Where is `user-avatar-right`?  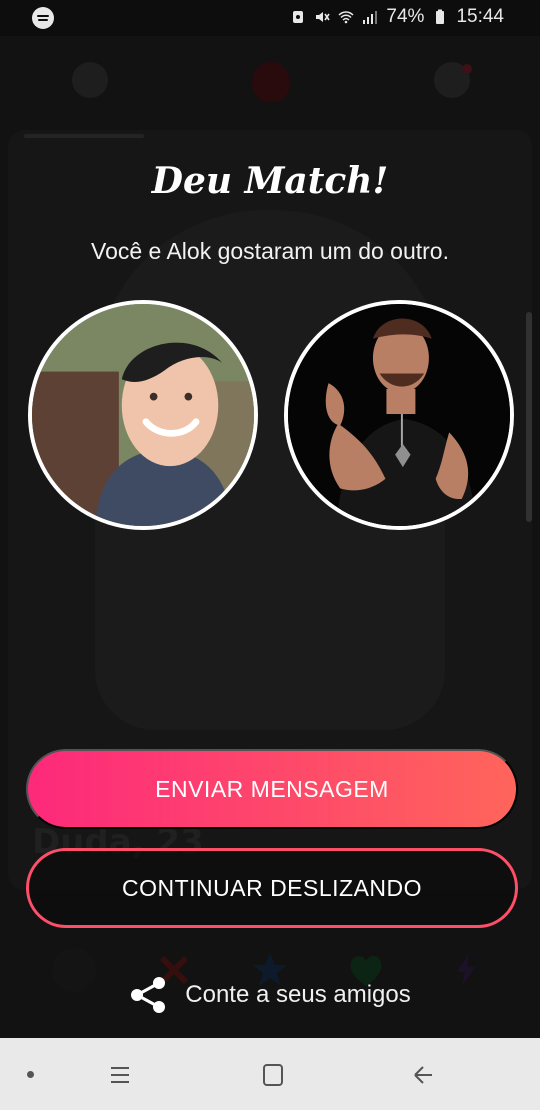 user-avatar-right is located at coordinates (399, 415).